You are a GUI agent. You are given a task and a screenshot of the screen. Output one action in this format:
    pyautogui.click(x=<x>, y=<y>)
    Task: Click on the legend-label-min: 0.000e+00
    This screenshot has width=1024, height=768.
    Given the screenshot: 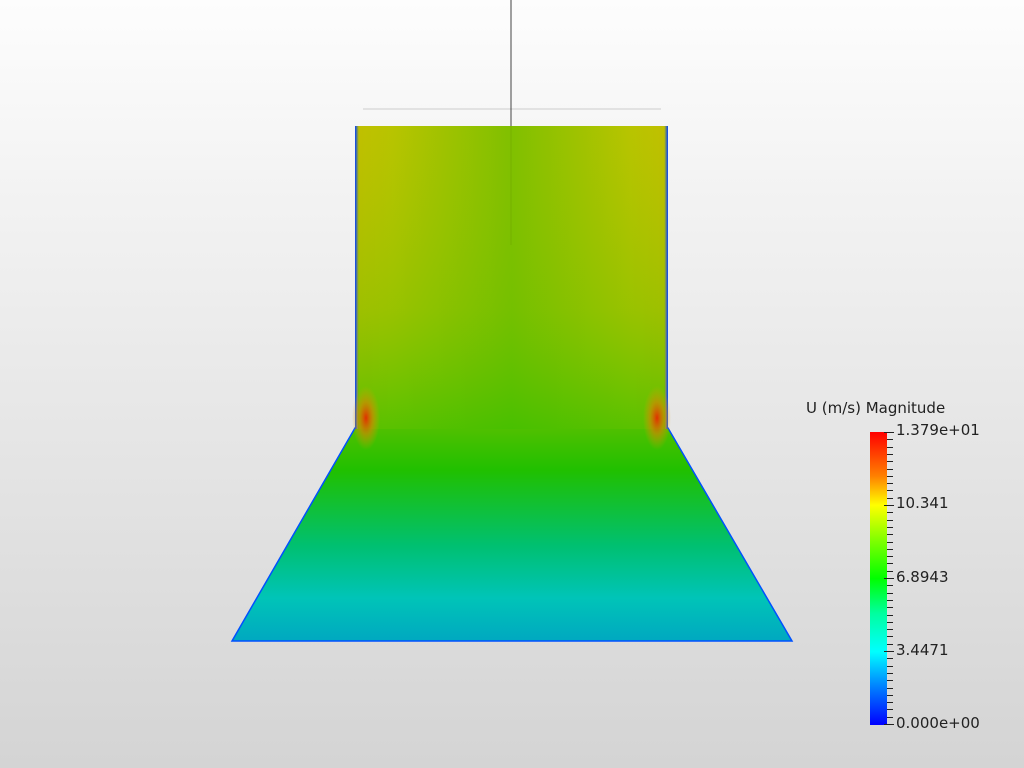 What is the action you would take?
    pyautogui.click(x=938, y=723)
    